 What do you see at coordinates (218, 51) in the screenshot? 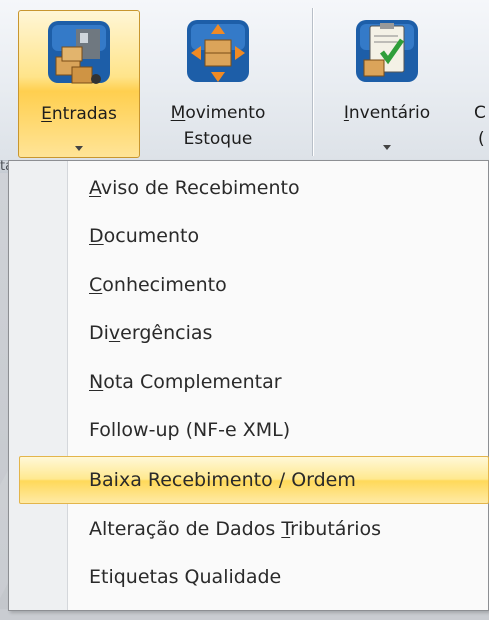
I see `boxes-arrows-icon` at bounding box center [218, 51].